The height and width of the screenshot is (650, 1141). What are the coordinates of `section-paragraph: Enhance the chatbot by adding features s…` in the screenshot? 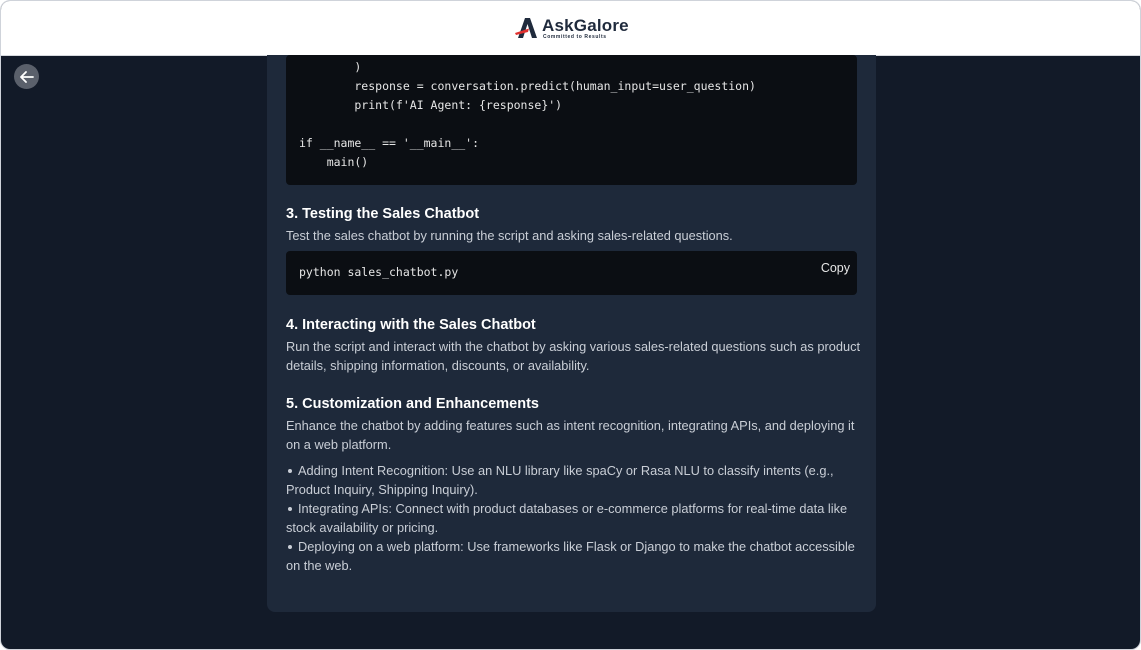 It's located at (570, 435).